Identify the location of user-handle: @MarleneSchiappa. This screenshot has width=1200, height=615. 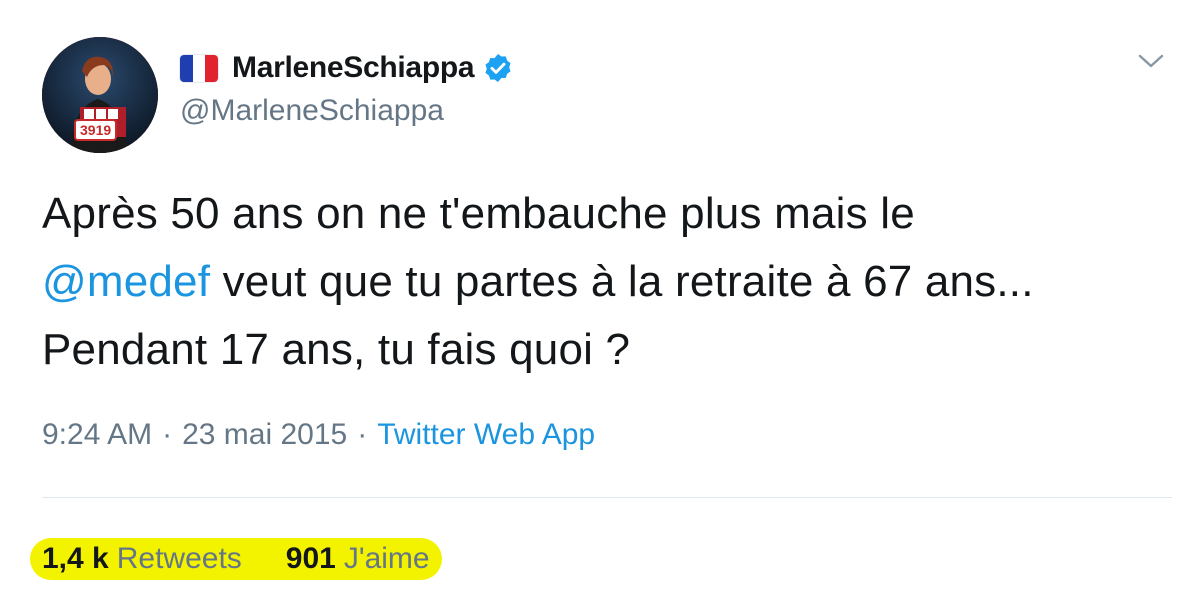
(347, 111).